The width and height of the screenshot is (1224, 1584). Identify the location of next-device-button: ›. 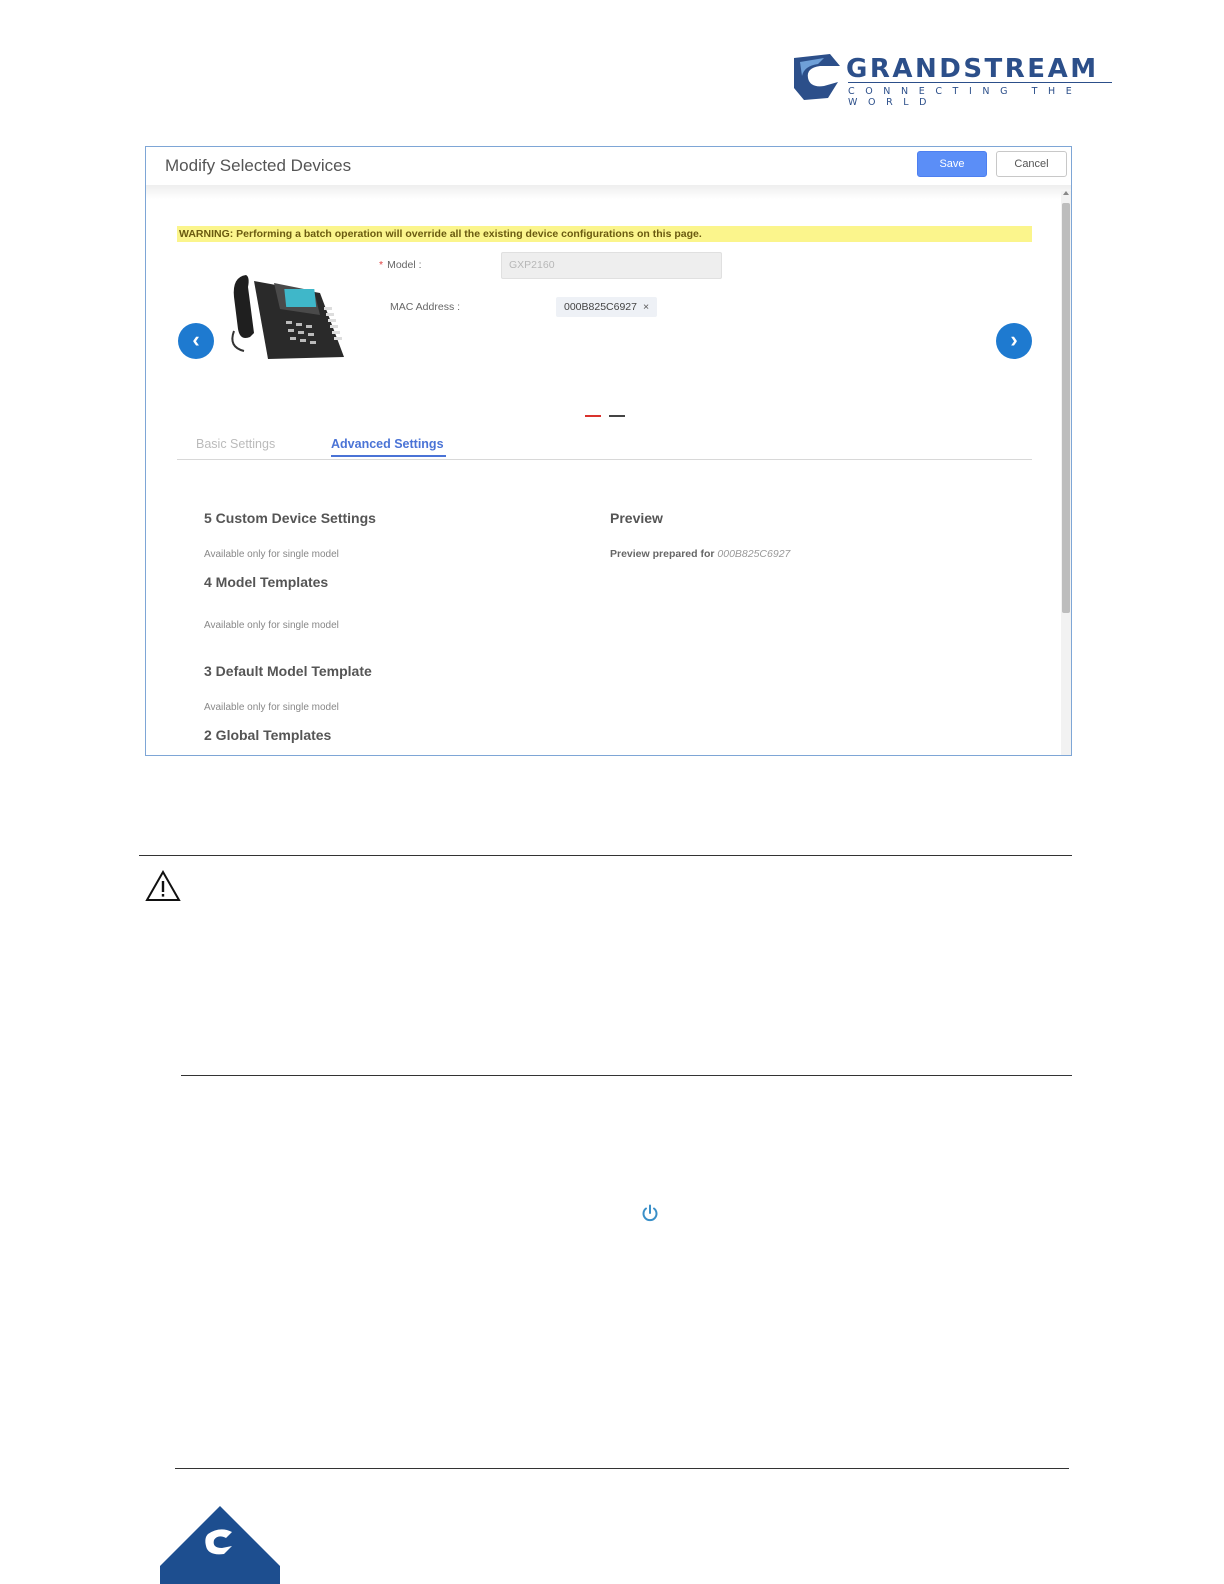
(1014, 341).